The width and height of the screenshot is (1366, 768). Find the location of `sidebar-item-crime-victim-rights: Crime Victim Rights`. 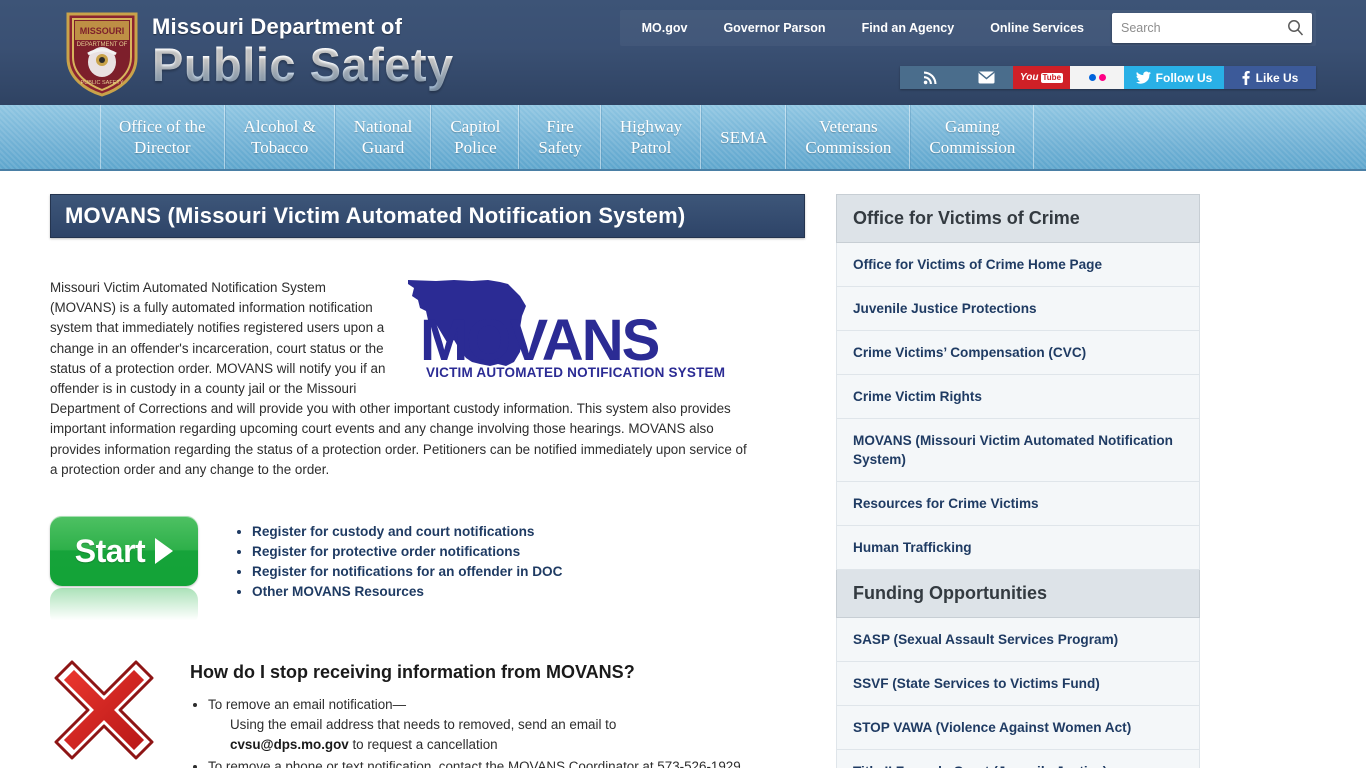

sidebar-item-crime-victim-rights: Crime Victim Rights is located at coordinates (1018, 397).